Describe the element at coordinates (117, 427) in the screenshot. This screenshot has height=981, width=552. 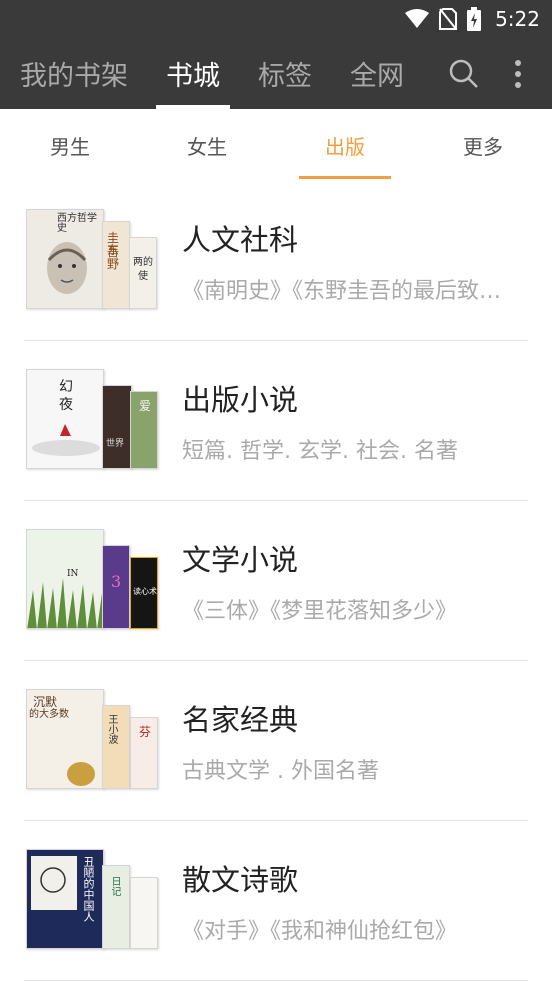
I see `book-cover: 世界` at that location.